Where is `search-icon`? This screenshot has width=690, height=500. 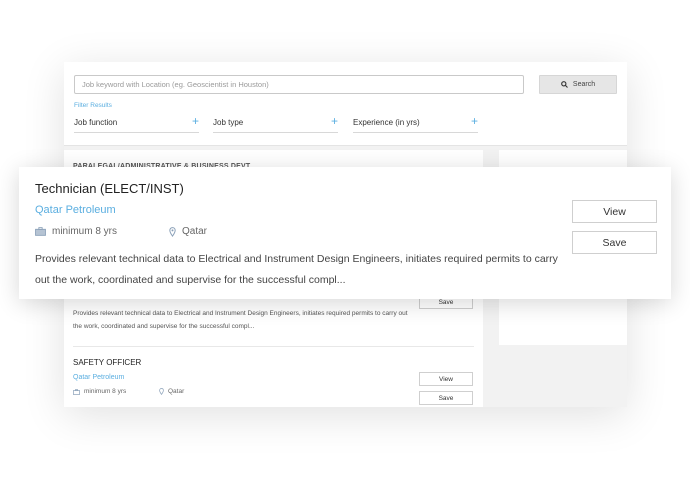 search-icon is located at coordinates (564, 84).